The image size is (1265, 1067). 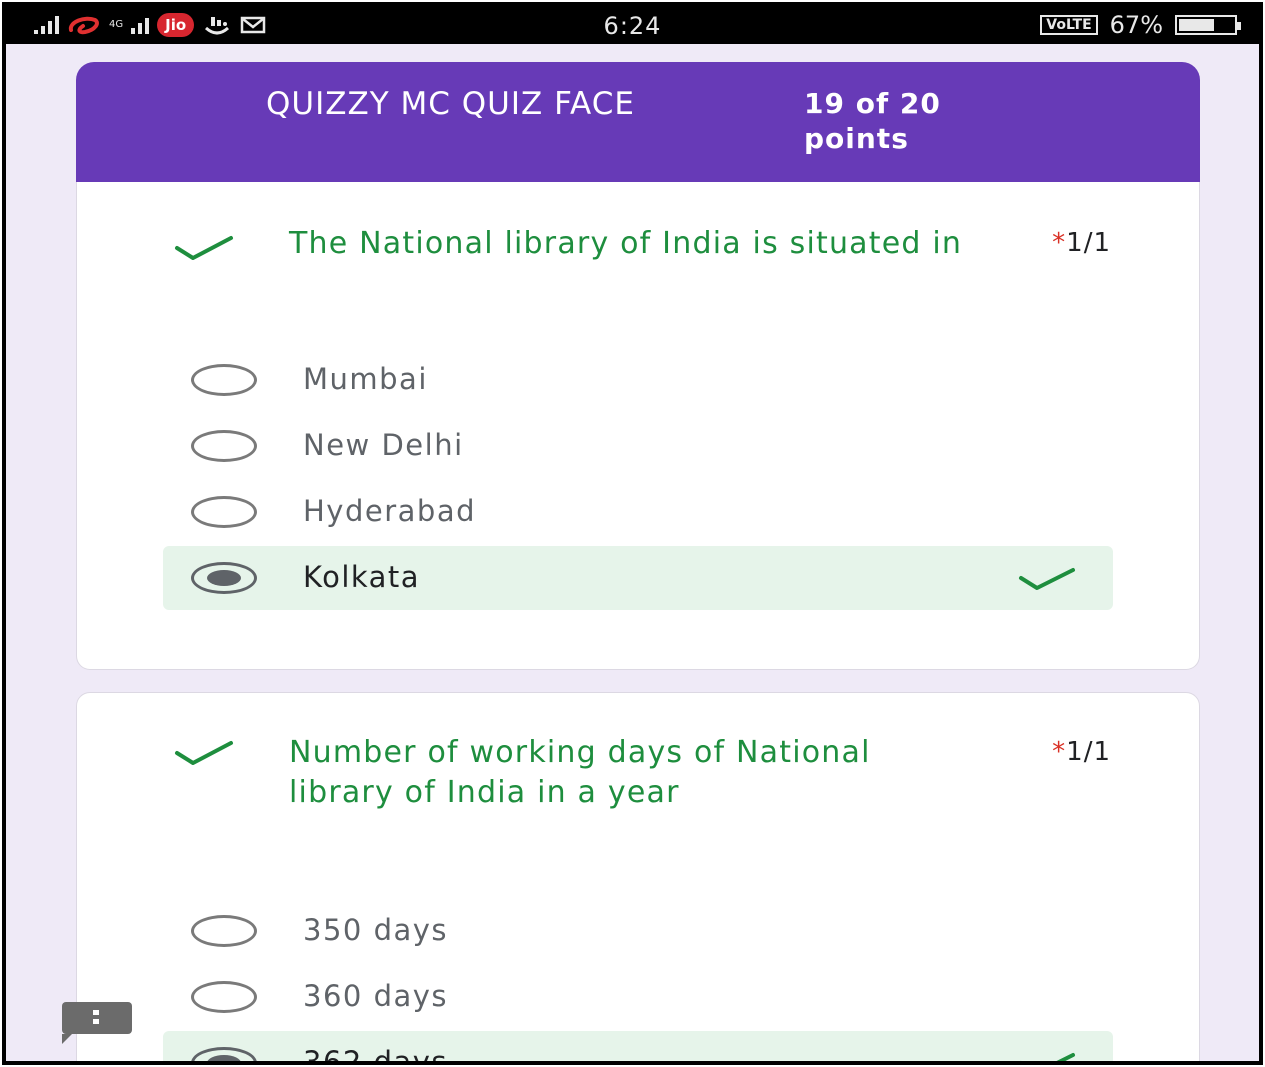 What do you see at coordinates (96, 1018) in the screenshot?
I see `feedback-icon` at bounding box center [96, 1018].